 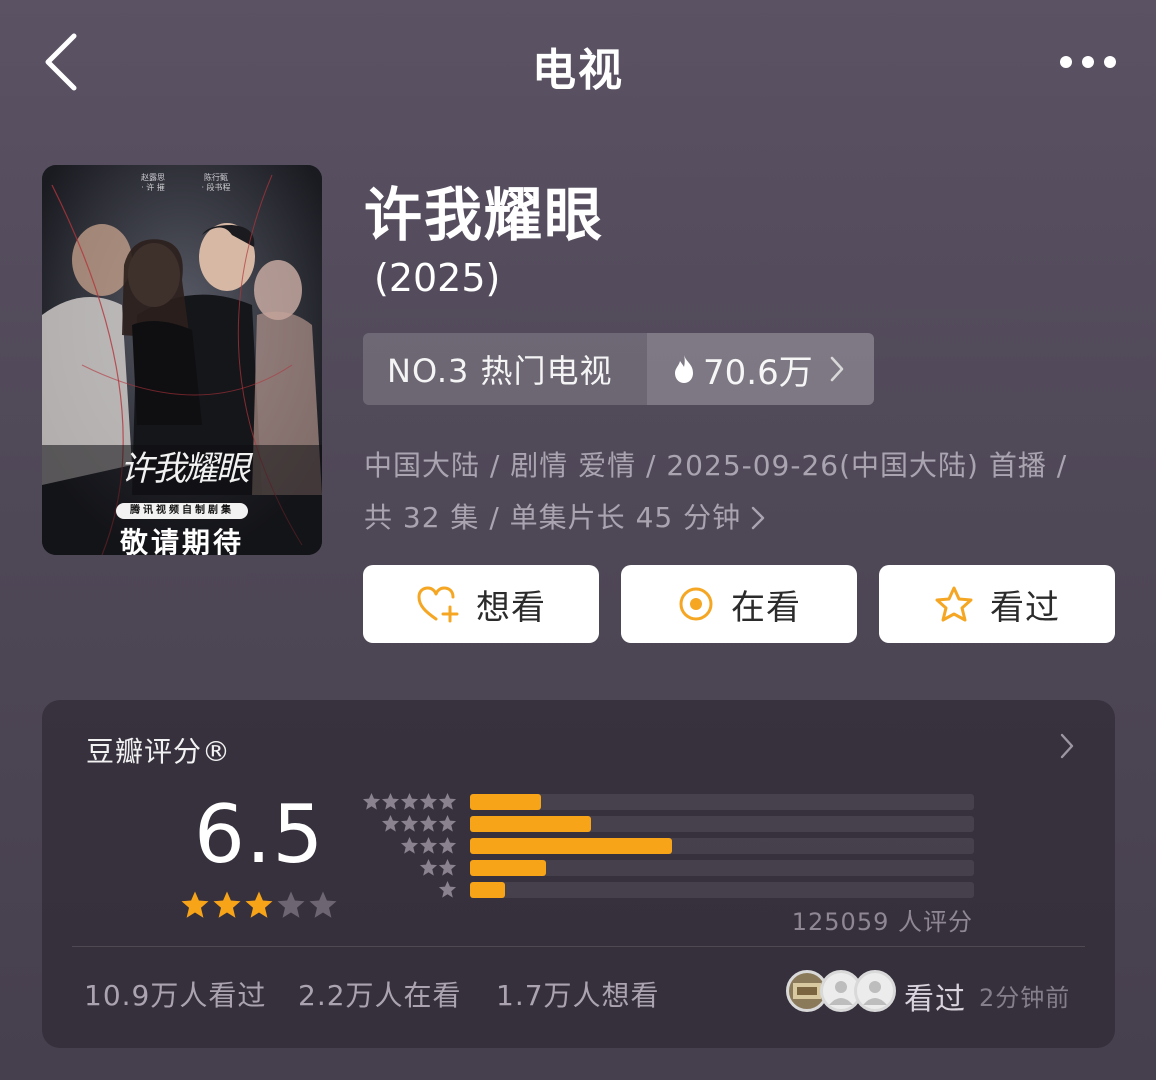 What do you see at coordinates (159, 751) in the screenshot?
I see `rating-source-label: 豆瓣评分®` at bounding box center [159, 751].